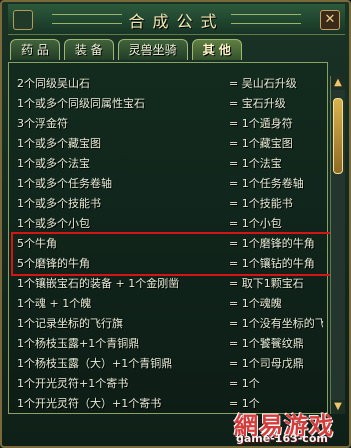 This screenshot has width=351, height=448. Describe the element at coordinates (170, 263) in the screenshot. I see `formula-row: 5个磨锋的牛角 = 1个镶钻的牛角` at that location.